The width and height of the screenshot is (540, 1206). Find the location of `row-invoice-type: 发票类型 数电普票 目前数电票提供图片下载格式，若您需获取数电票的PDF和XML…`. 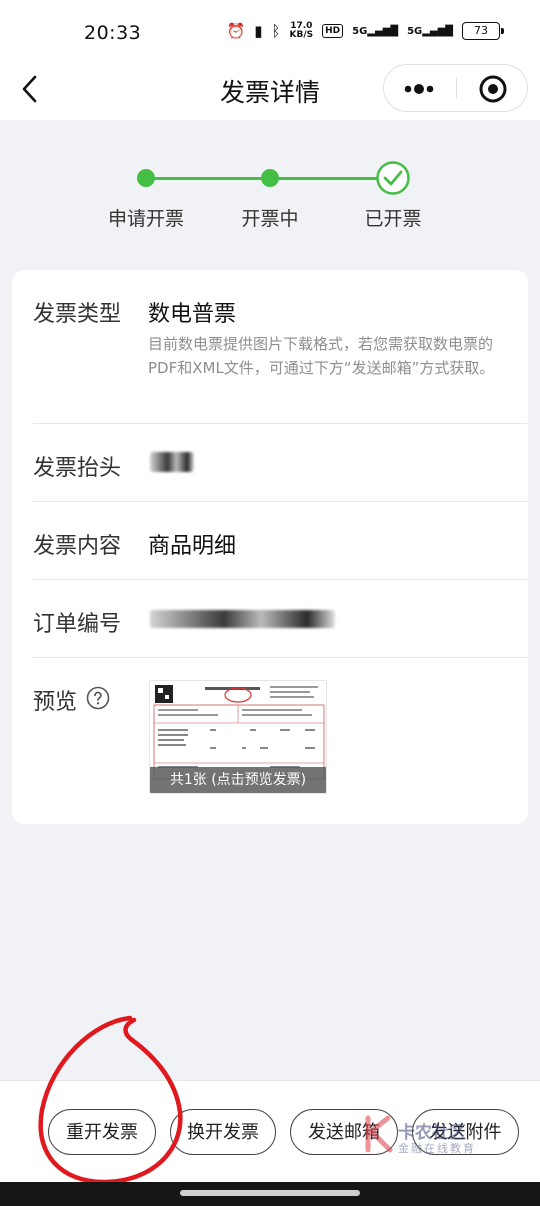

row-invoice-type: 发票类型 数电普票 目前数电票提供图片下载格式，若您需获取数电票的PDF和XML… is located at coordinates (280, 358).